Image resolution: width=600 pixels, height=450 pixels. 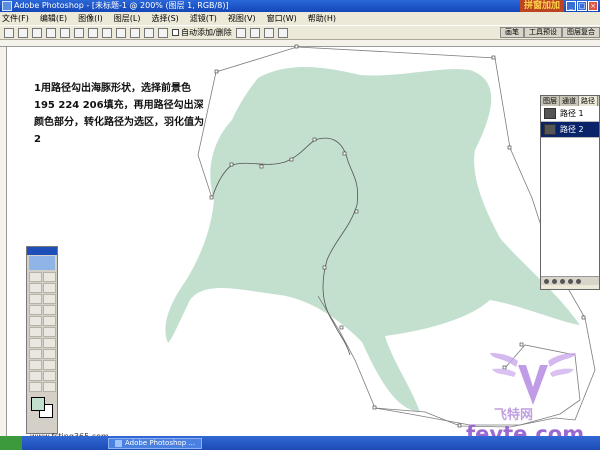 What do you see at coordinates (49, 310) in the screenshot?
I see `brush-tool` at bounding box center [49, 310].